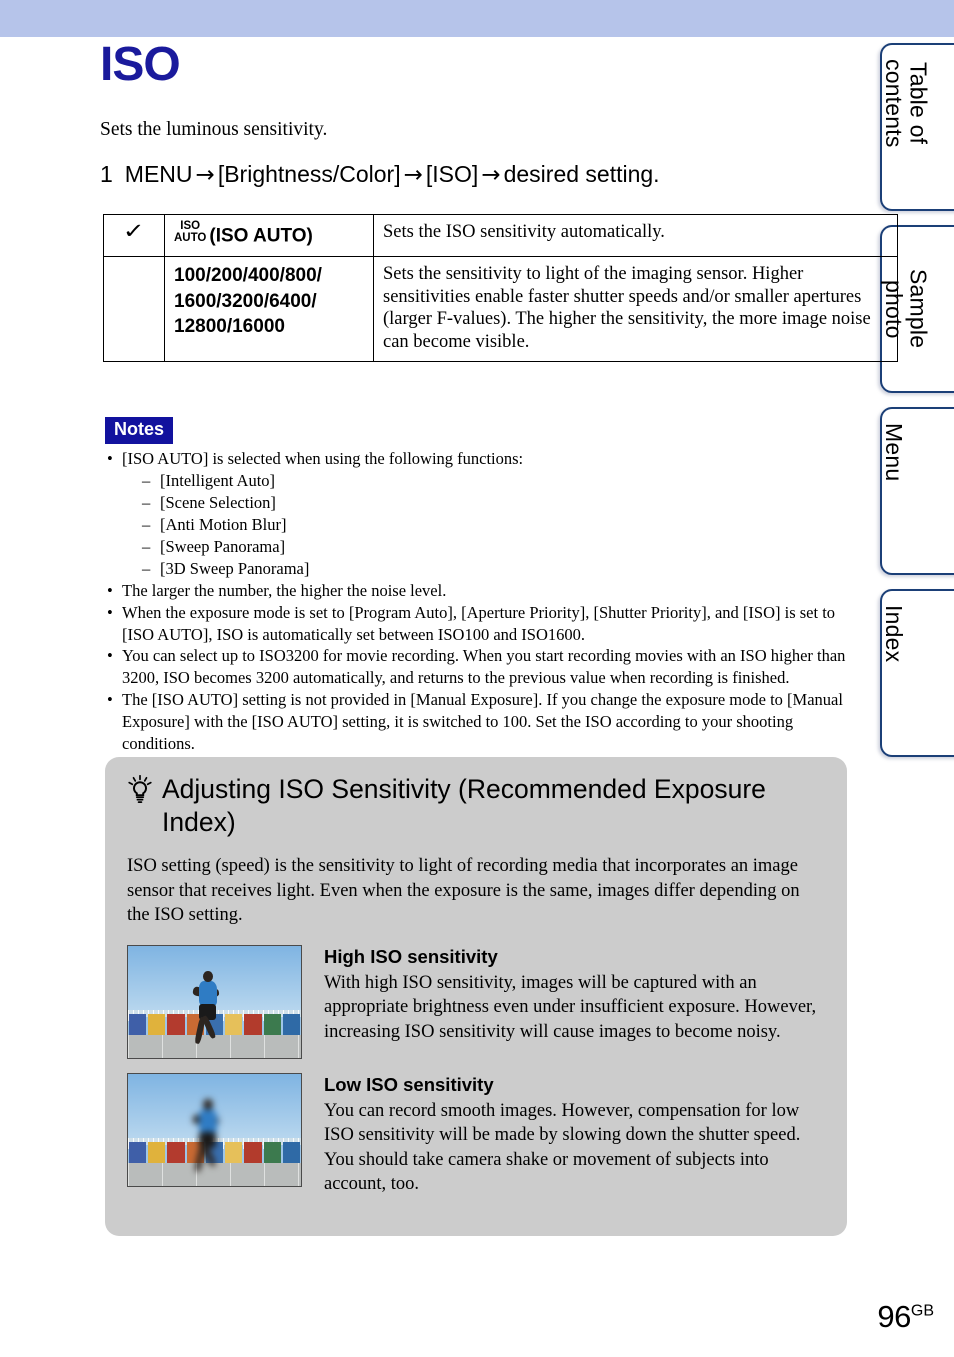 This screenshot has height=1357, width=954. I want to click on setting-name-cell: ISO AUTO (ISO AUTO), so click(269, 235).